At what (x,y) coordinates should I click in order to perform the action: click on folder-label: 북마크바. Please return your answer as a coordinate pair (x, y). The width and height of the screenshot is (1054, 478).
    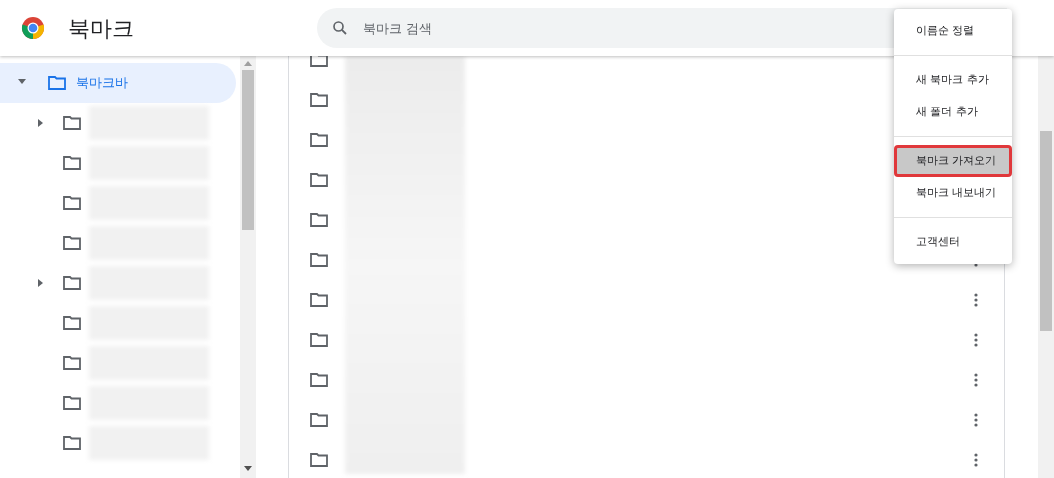
    Looking at the image, I should click on (102, 83).